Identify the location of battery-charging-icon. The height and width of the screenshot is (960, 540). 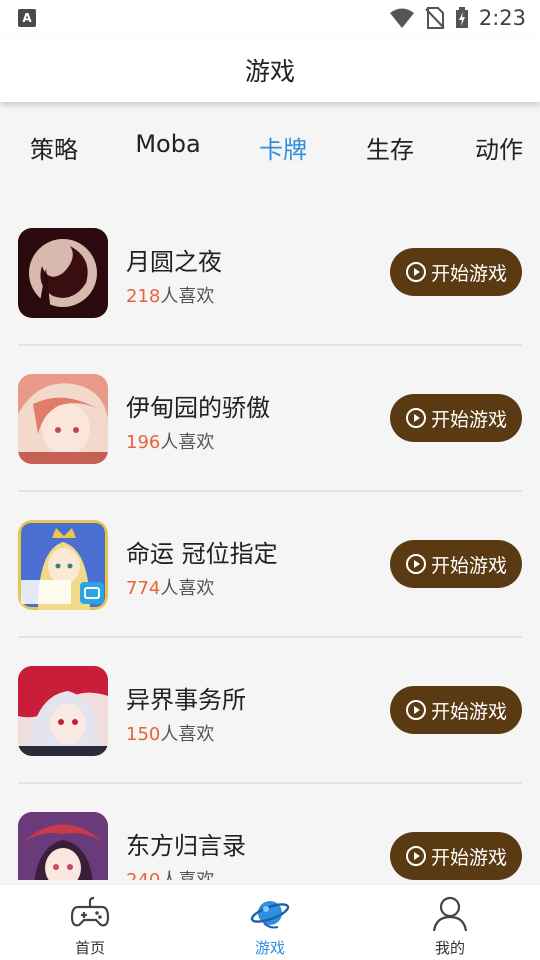
(461, 17).